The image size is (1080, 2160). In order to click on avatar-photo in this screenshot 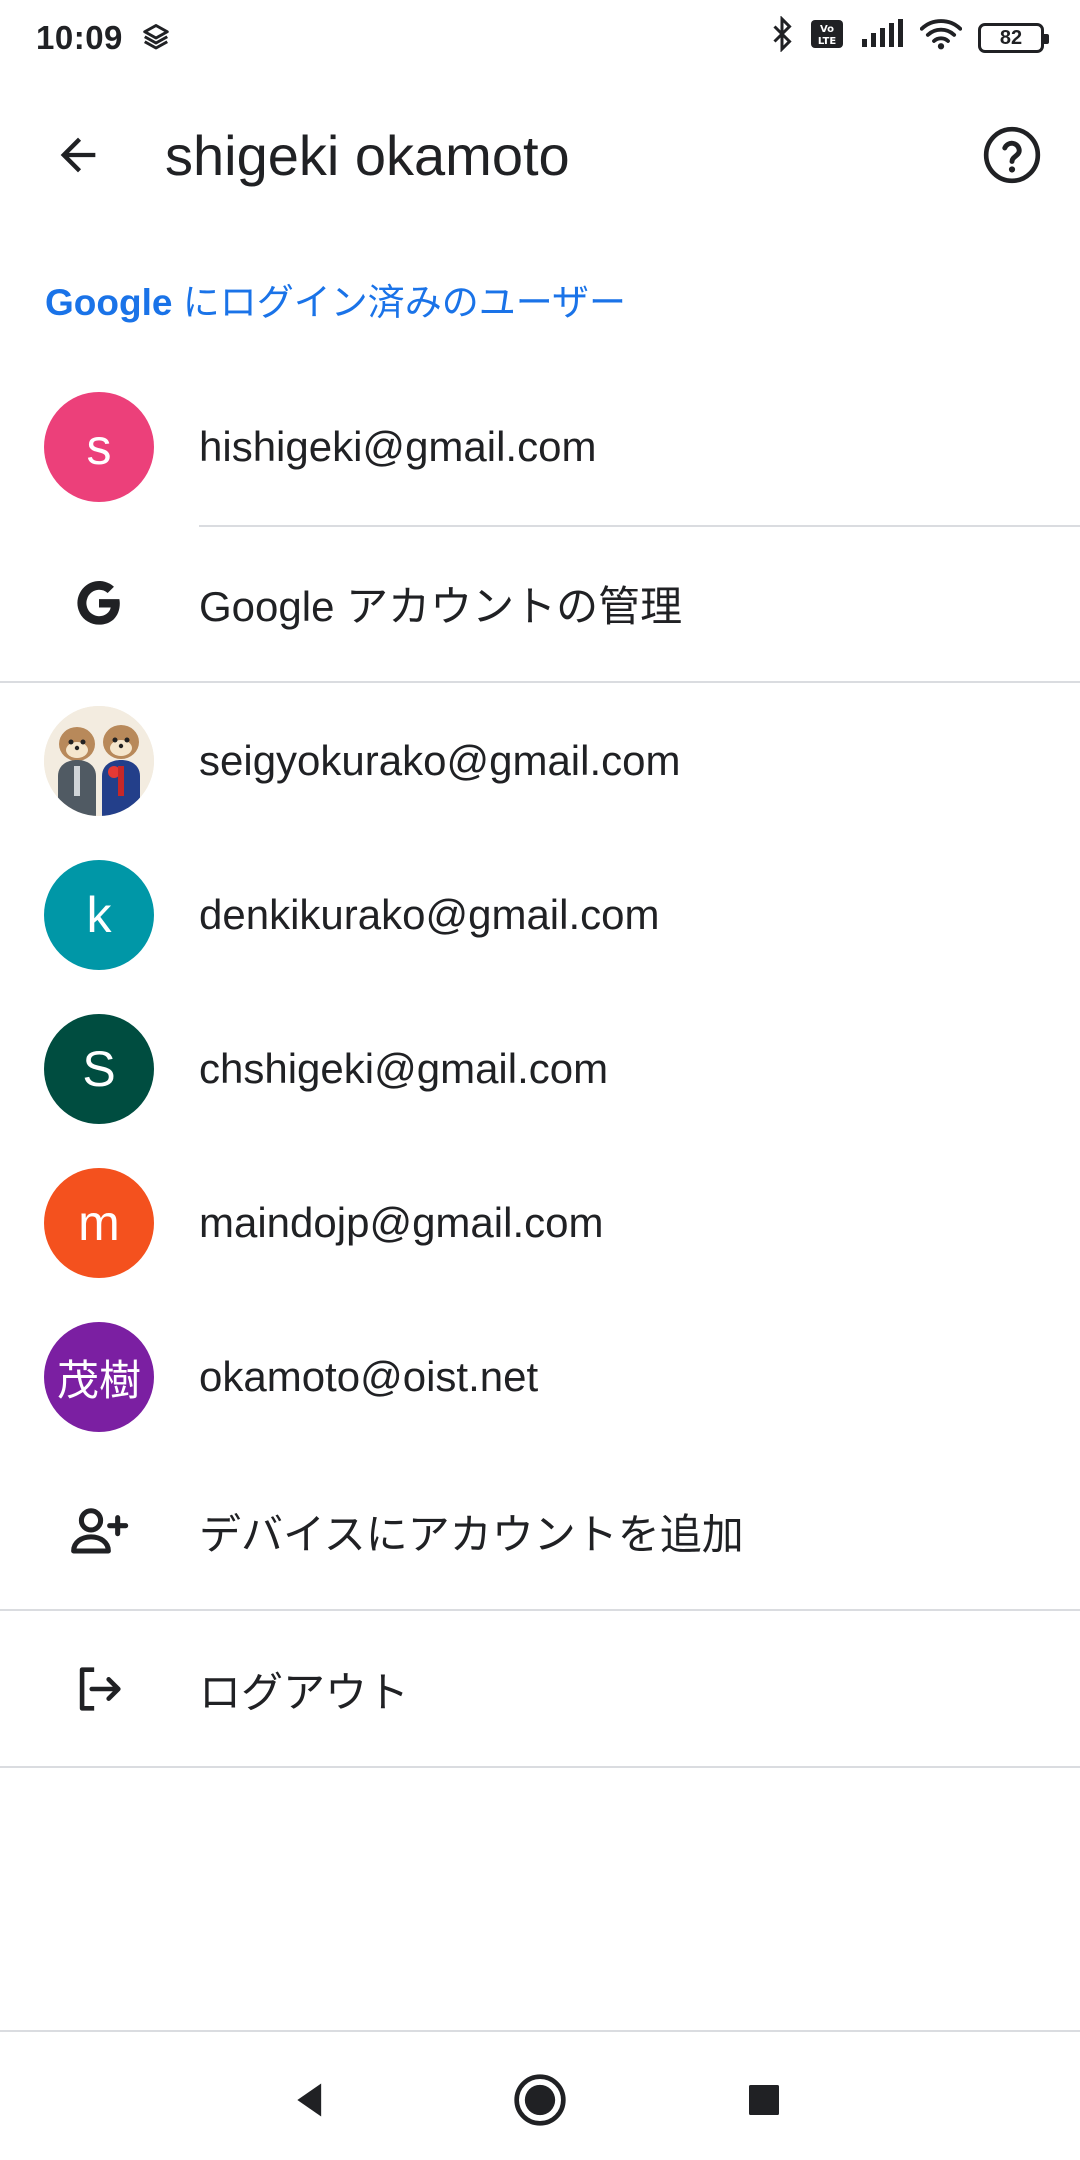, I will do `click(99, 761)`.